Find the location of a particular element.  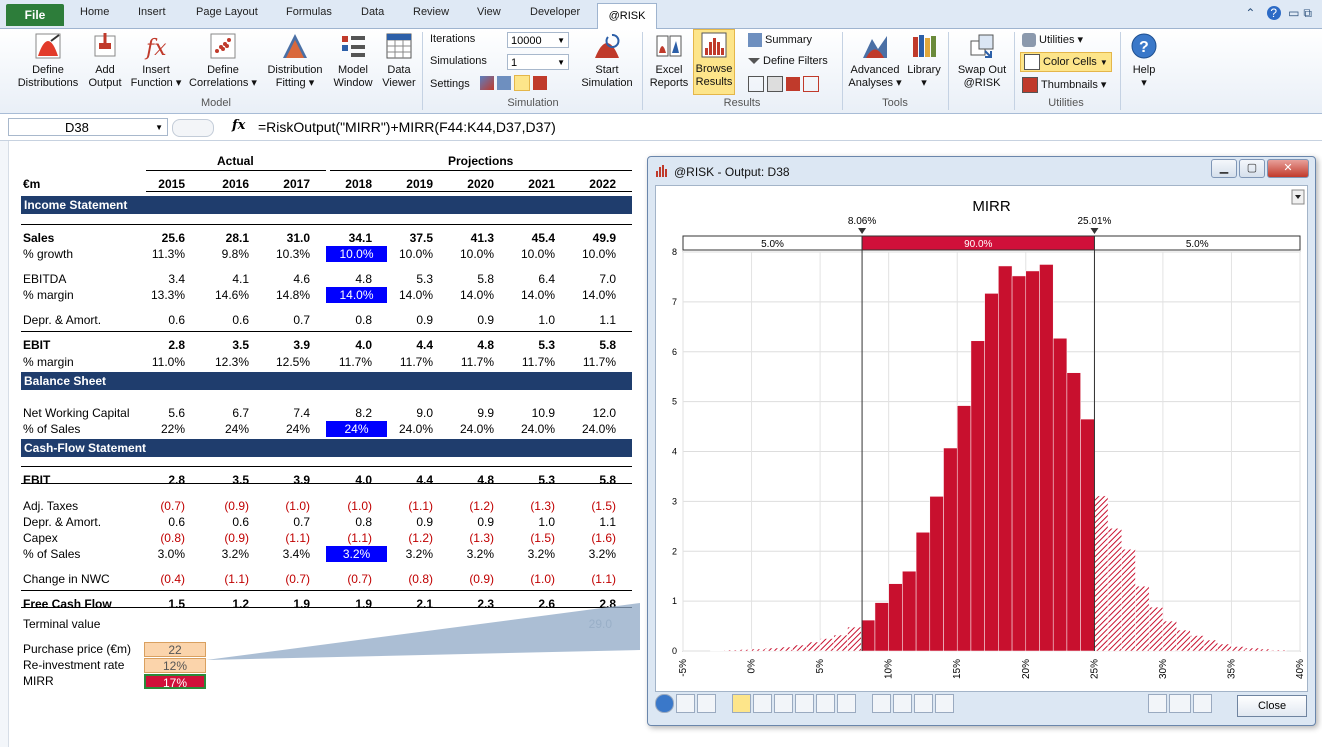

close-button: Close is located at coordinates (1272, 706).